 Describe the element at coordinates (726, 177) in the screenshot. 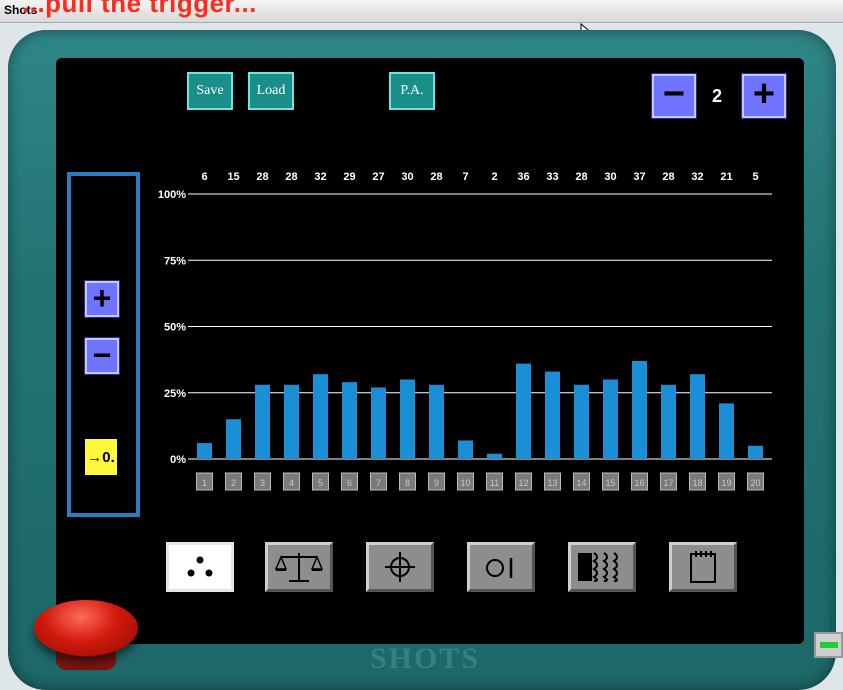

I see `bar-value-label: 21` at that location.